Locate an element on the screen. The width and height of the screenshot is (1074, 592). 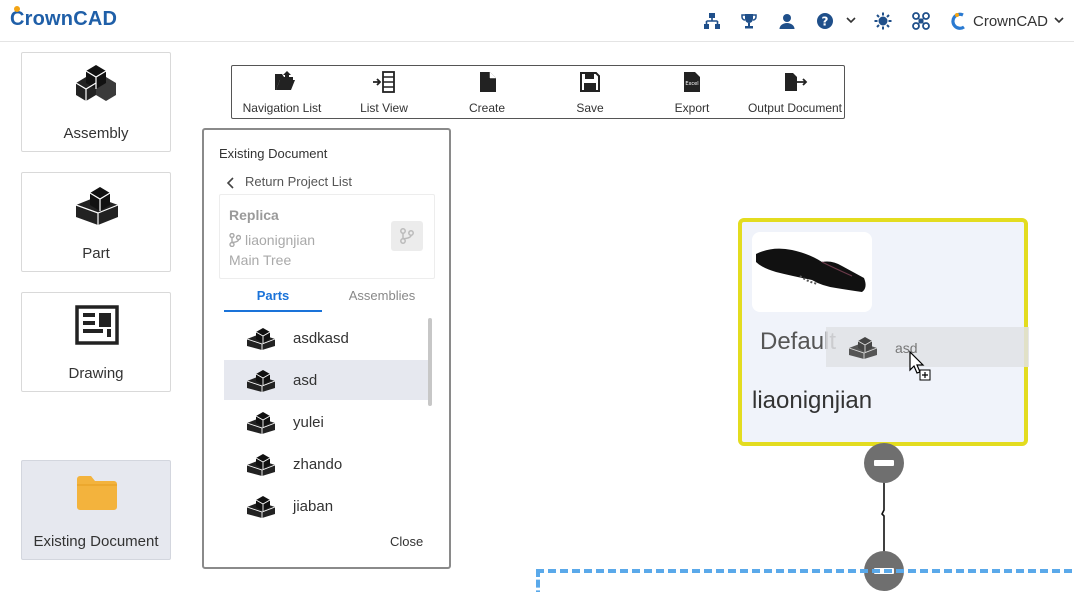
output-document-button: Output Document is located at coordinates (795, 92).